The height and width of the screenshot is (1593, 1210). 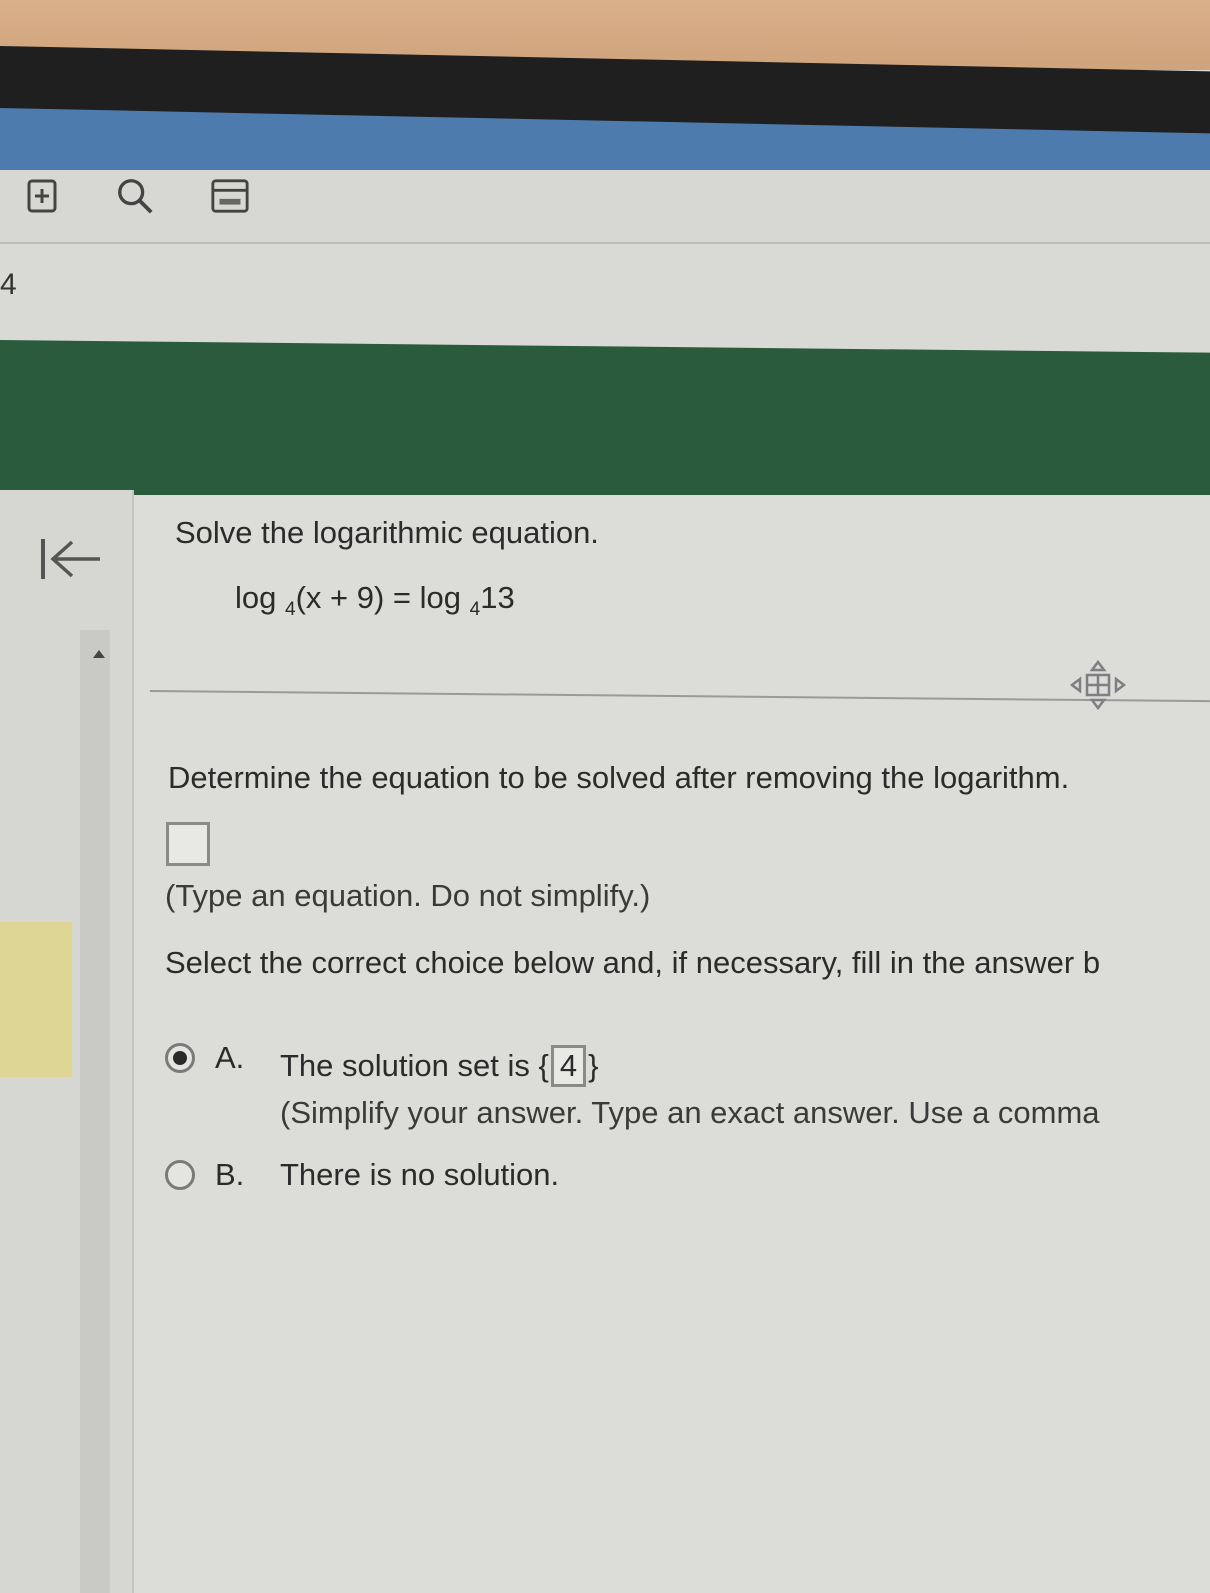 I want to click on equation-equals: =, so click(x=402, y=597).